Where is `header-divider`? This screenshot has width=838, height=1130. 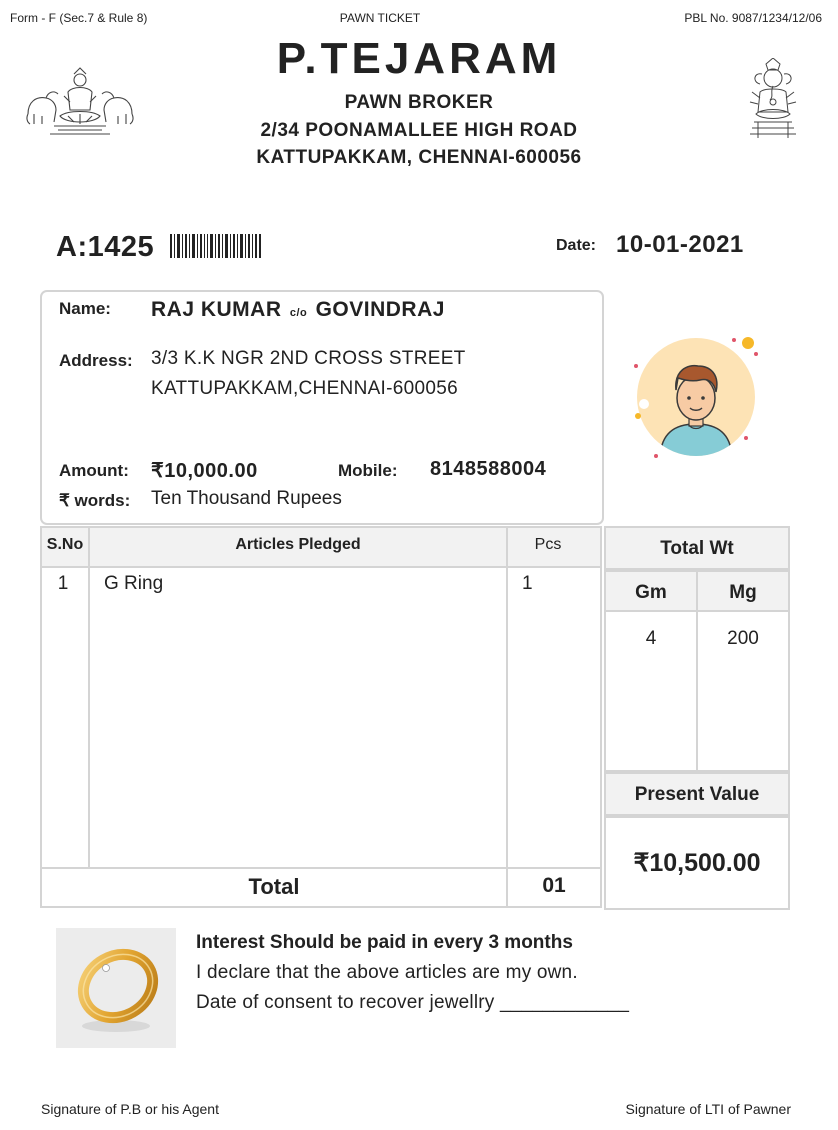 header-divider is located at coordinates (321, 567).